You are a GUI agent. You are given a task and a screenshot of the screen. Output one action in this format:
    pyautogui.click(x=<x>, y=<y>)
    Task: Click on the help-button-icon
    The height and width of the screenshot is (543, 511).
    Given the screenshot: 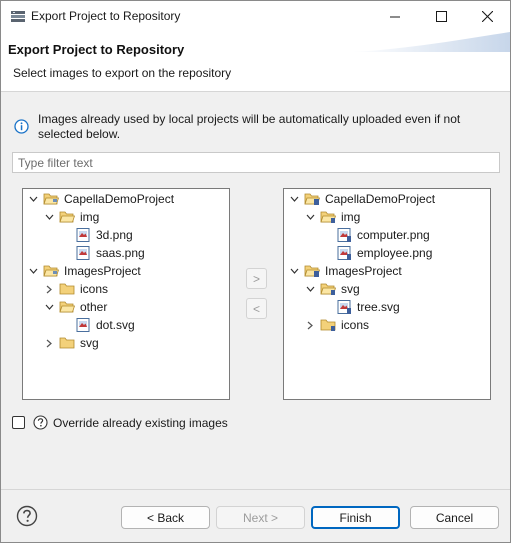 What is the action you would take?
    pyautogui.click(x=27, y=516)
    